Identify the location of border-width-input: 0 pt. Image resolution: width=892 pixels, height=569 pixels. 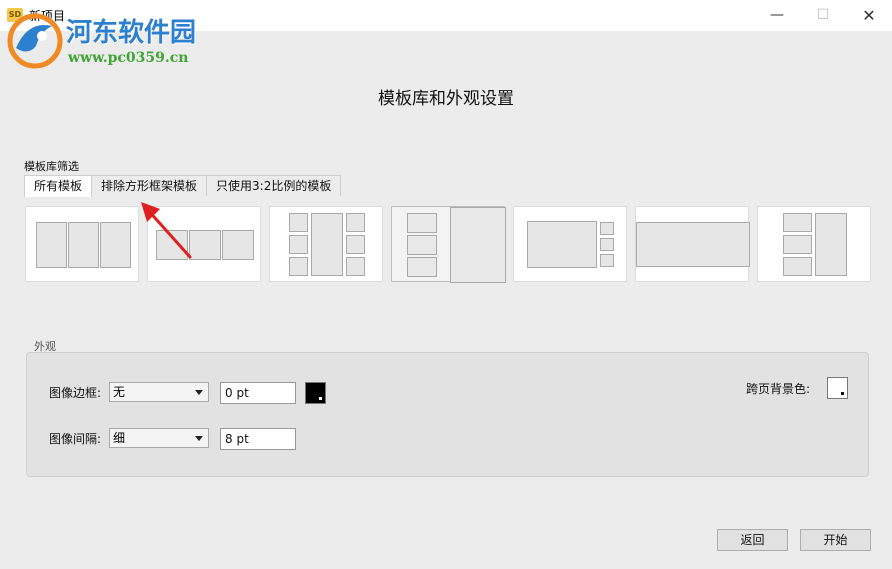
(258, 393).